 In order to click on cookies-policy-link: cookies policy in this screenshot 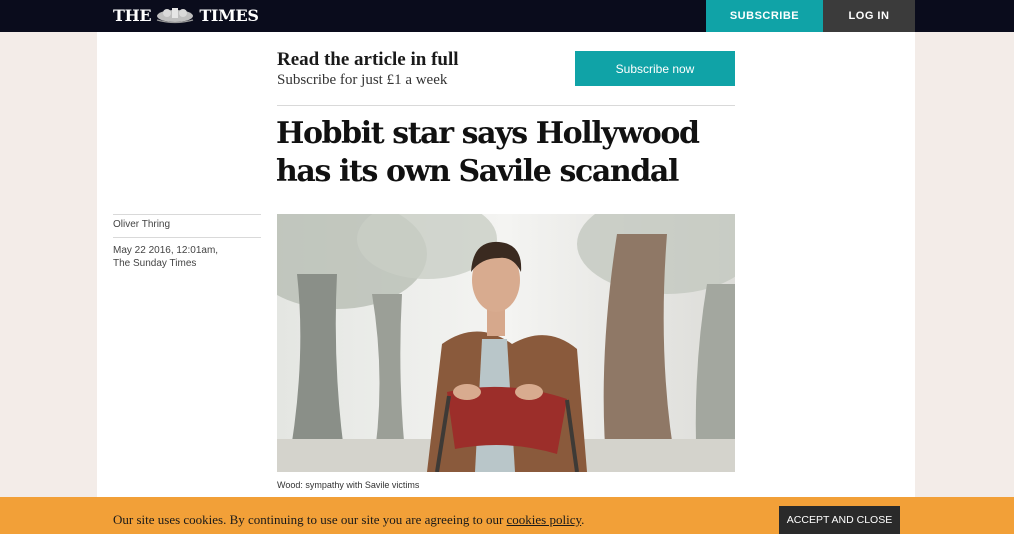, I will do `click(544, 519)`.